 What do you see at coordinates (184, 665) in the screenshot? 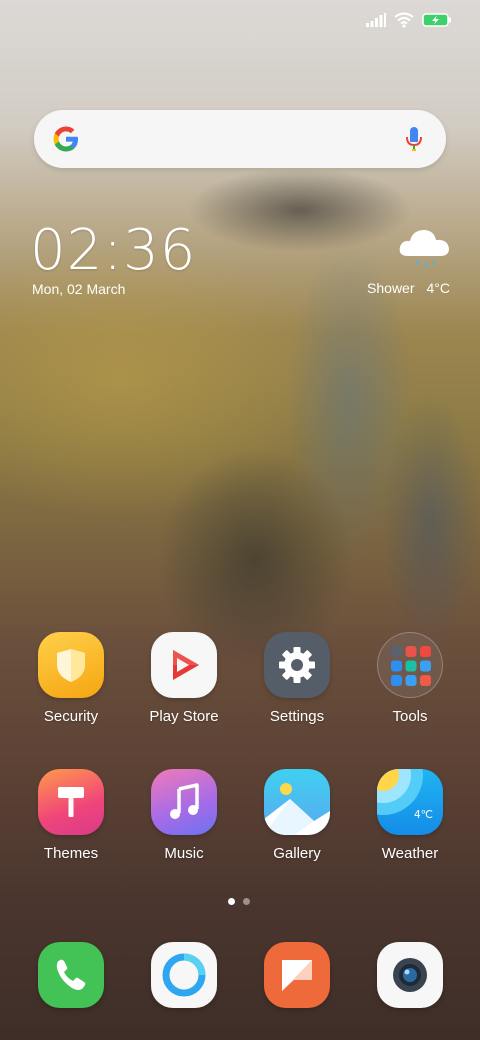
I see `play-store-icon` at bounding box center [184, 665].